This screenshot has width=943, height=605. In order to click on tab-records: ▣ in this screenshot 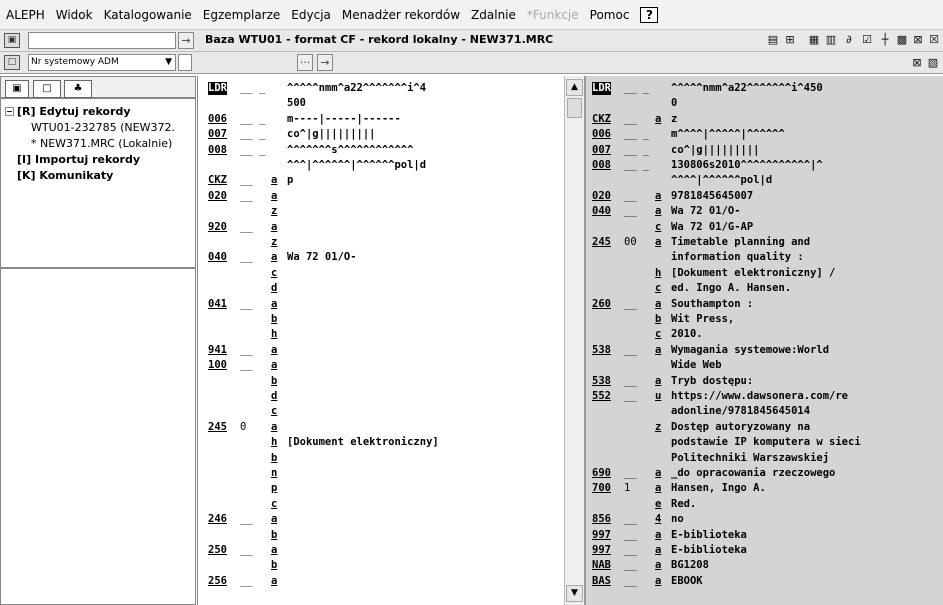, I will do `click(17, 89)`.